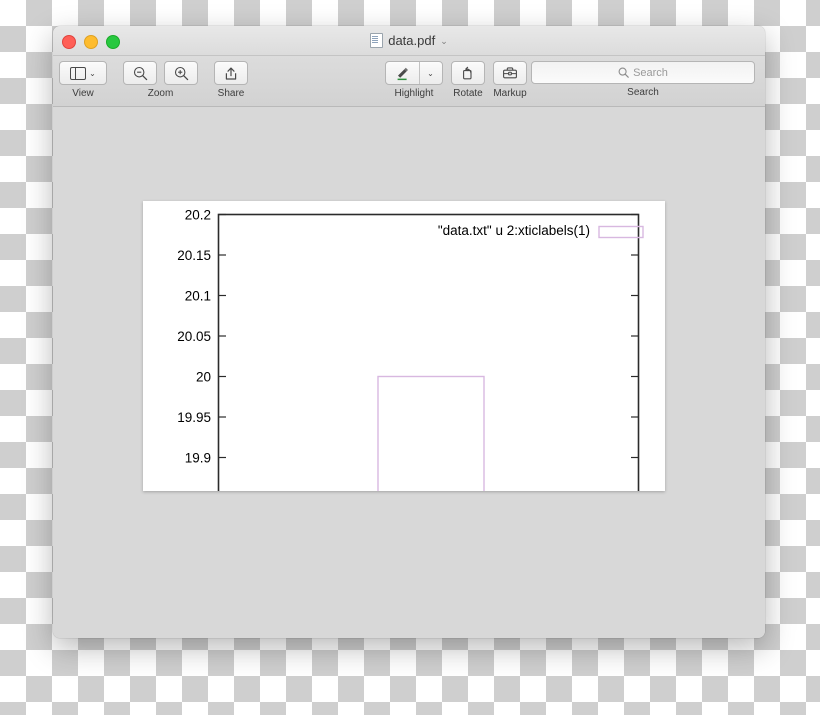 Image resolution: width=820 pixels, height=715 pixels. Describe the element at coordinates (198, 458) in the screenshot. I see `y-tick-label: 19.9` at that location.